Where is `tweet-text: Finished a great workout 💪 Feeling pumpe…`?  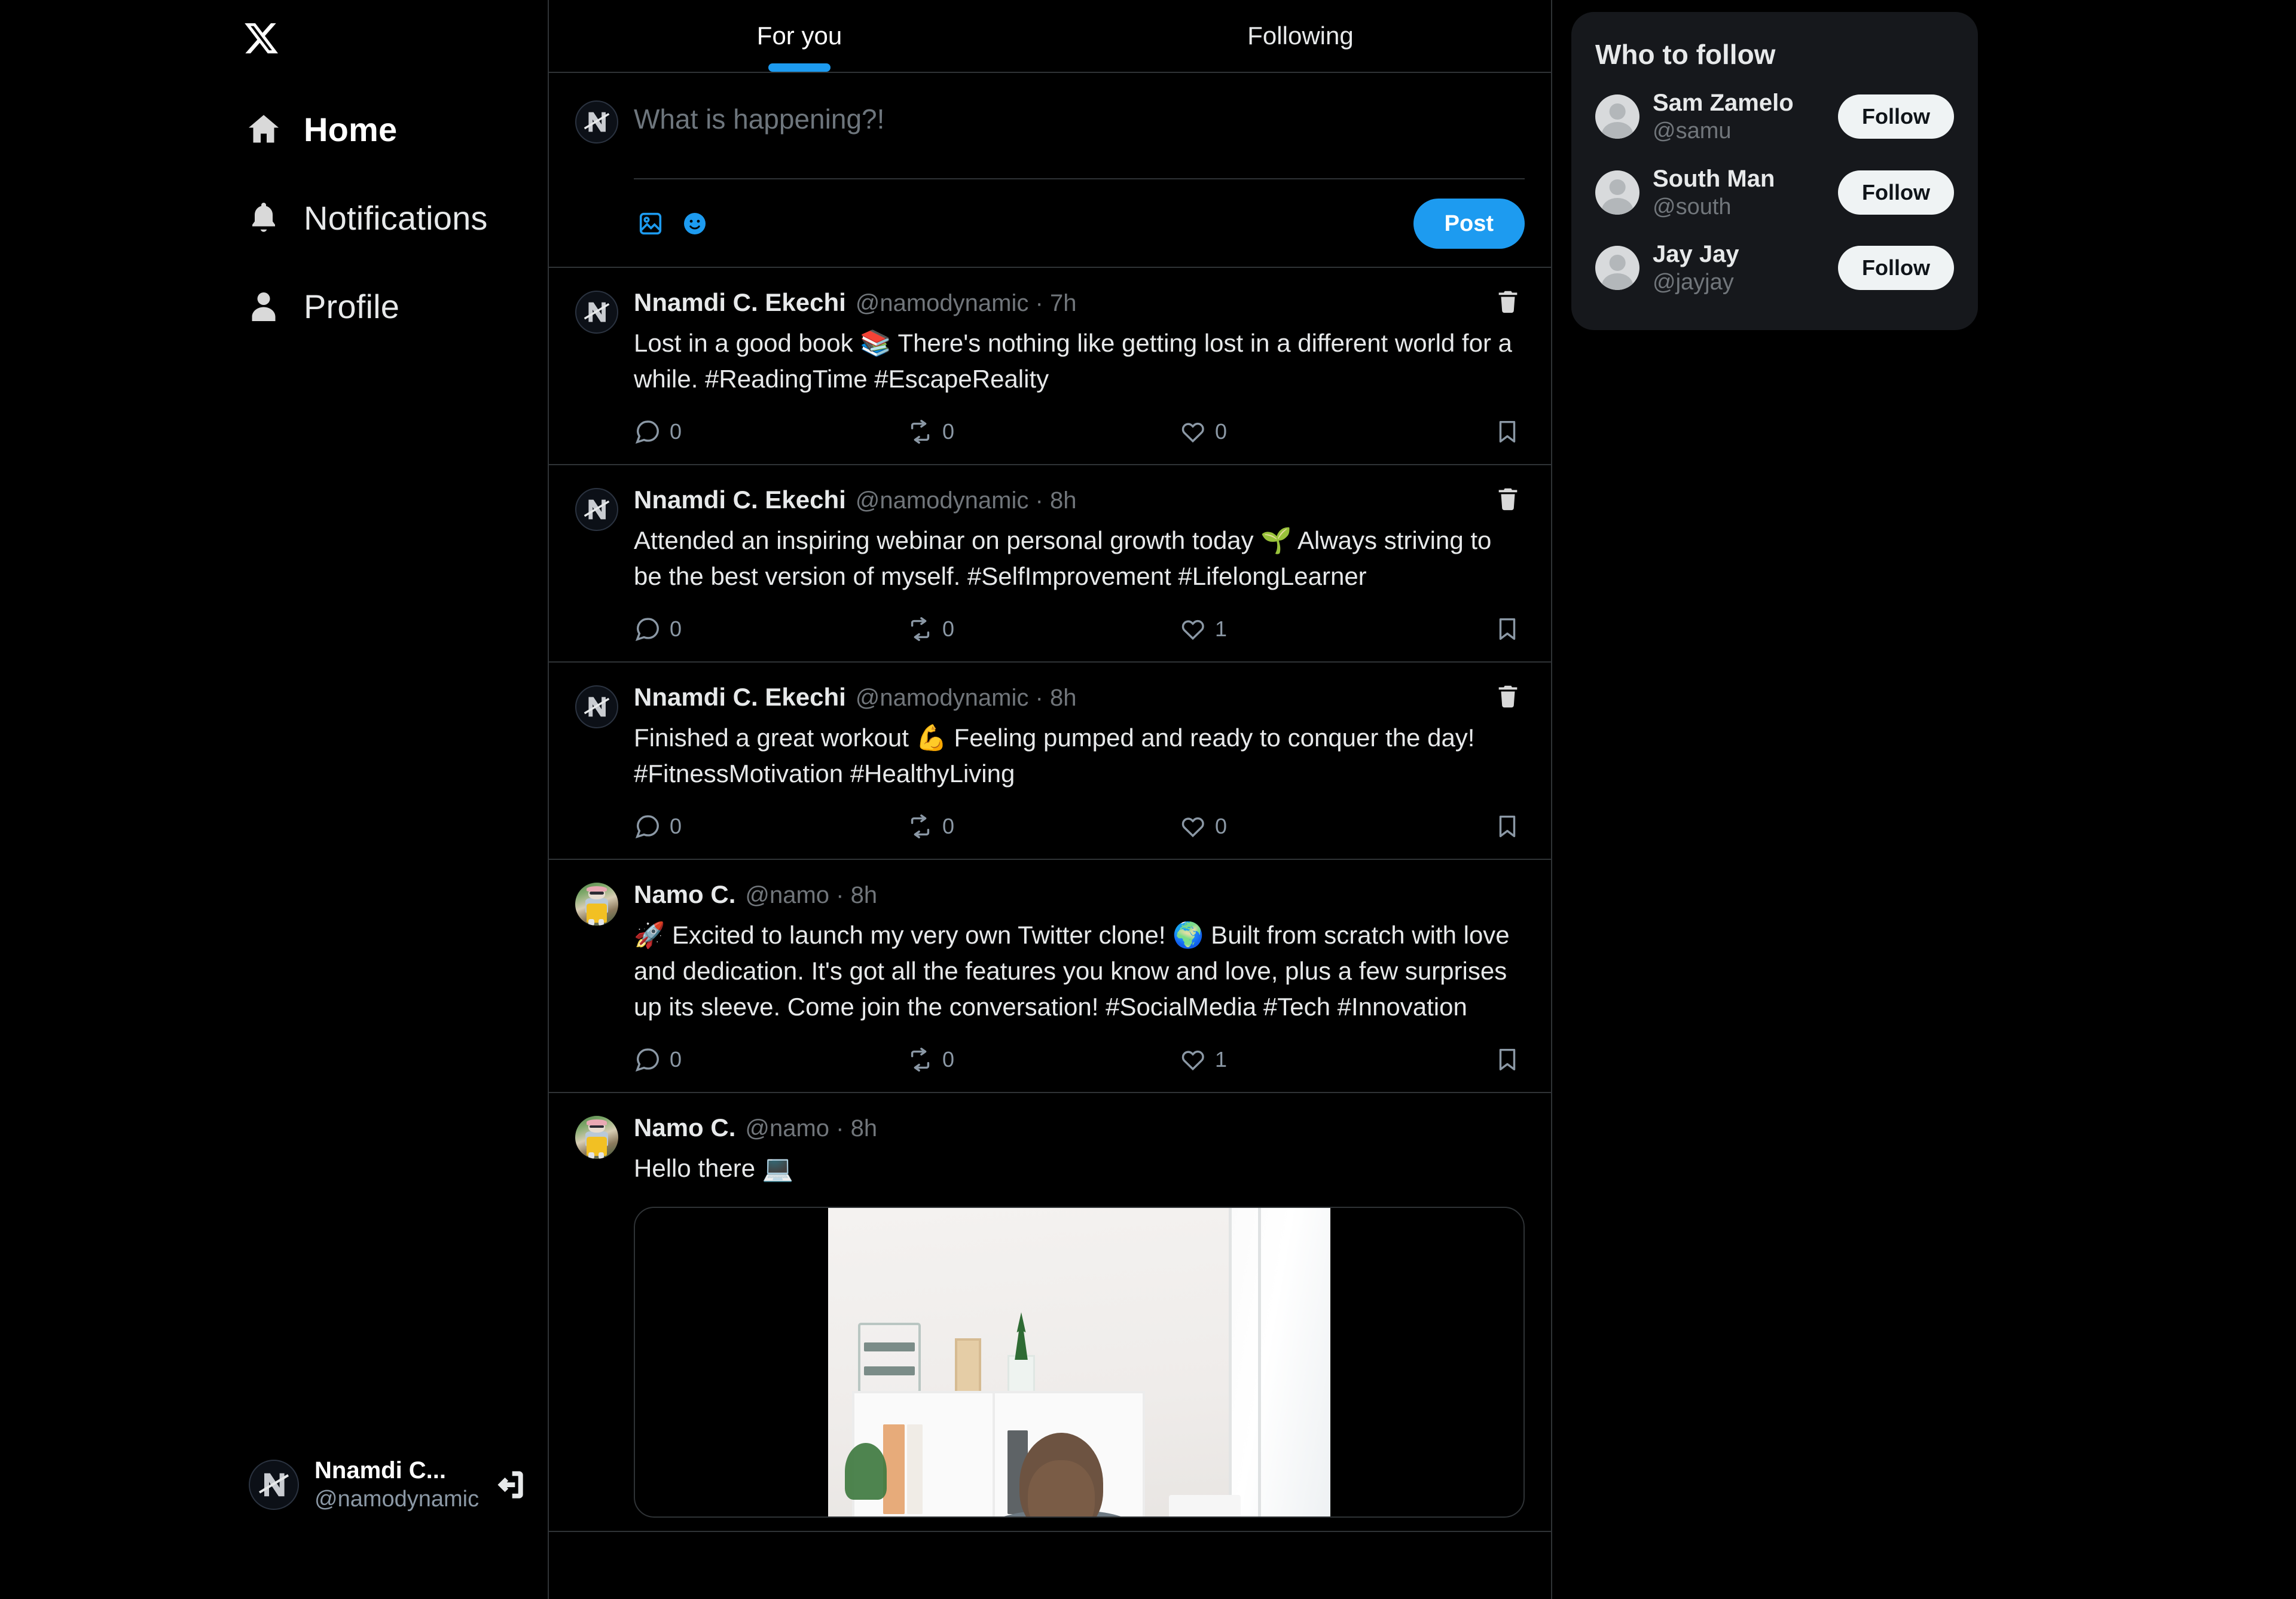
tweet-text: Finished a great workout 💪 Feeling pumpe… is located at coordinates (1054, 756).